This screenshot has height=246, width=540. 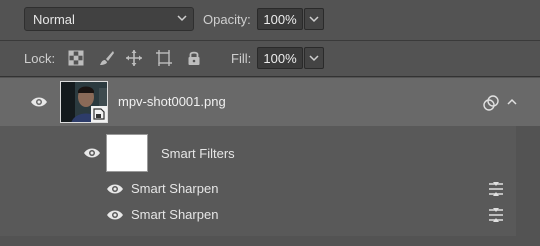 I want to click on move-lock-icon, so click(x=134, y=58).